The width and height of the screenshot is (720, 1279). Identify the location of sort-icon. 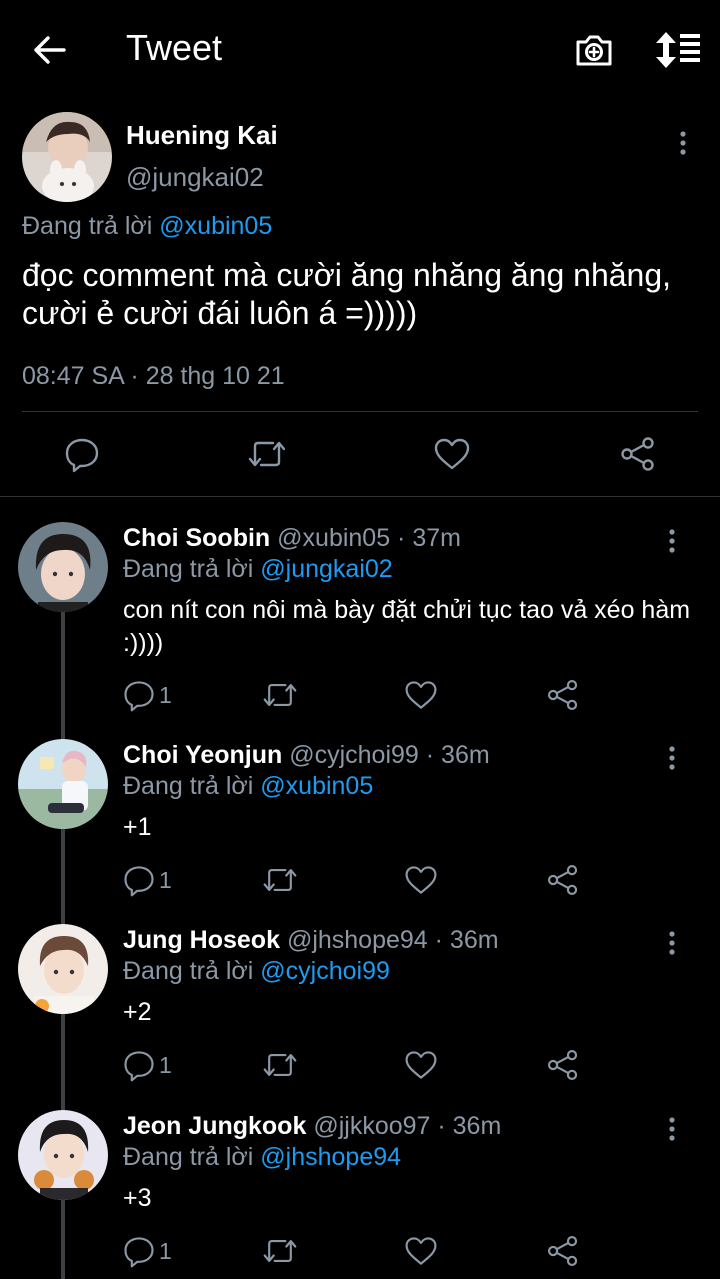
(678, 50).